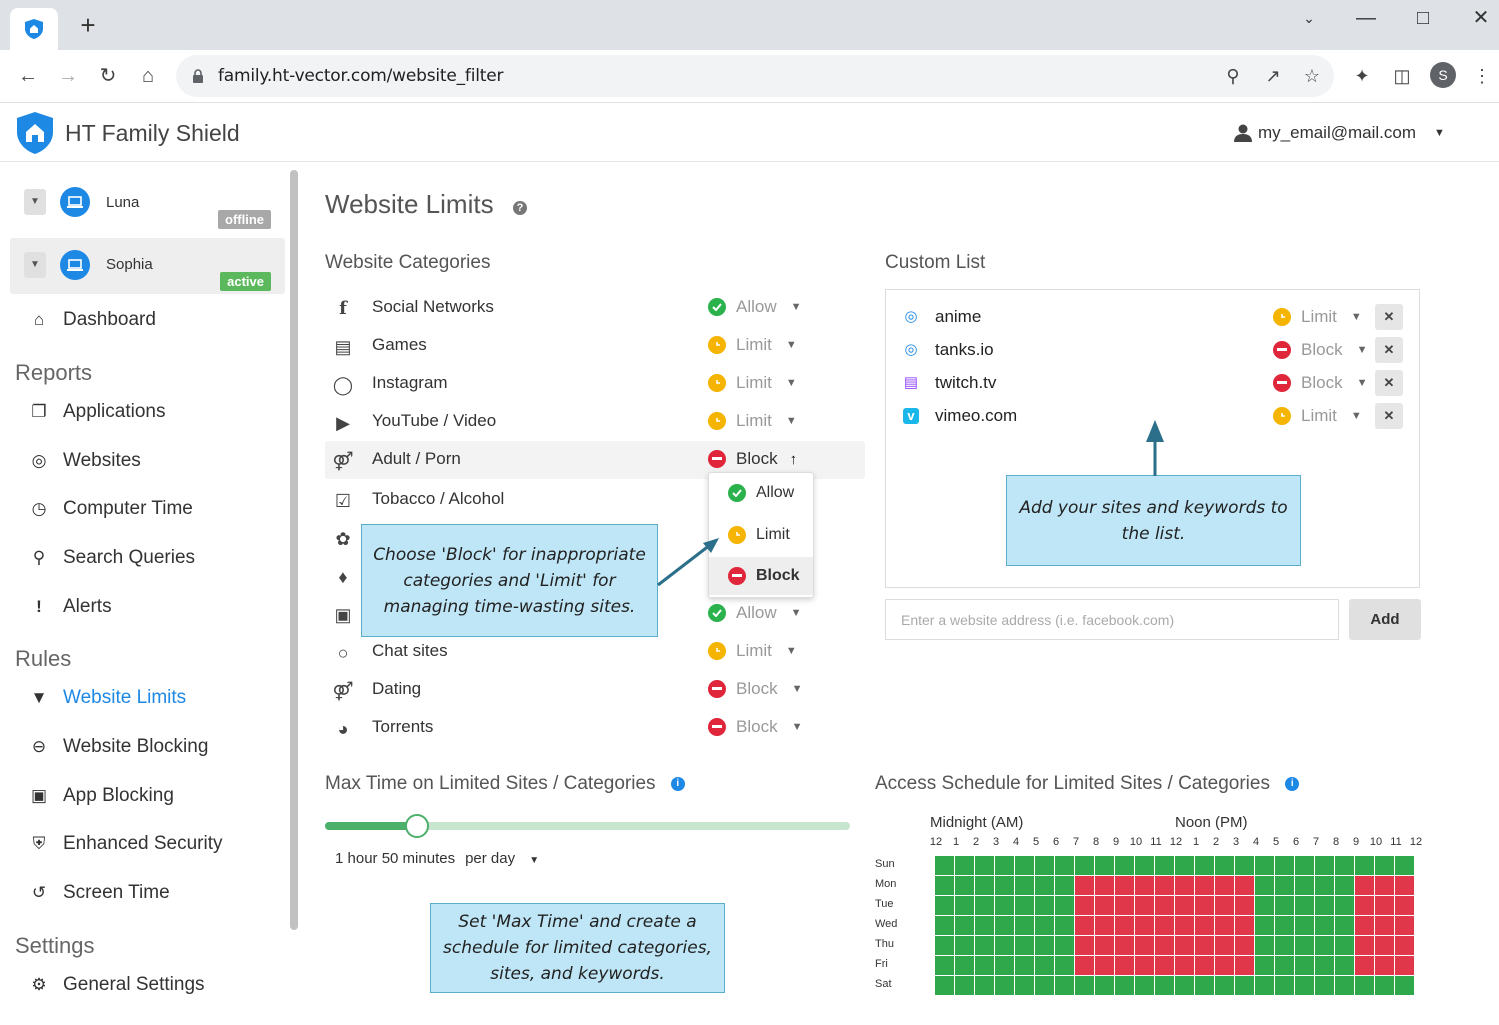 Image resolution: width=1499 pixels, height=1025 pixels. I want to click on custom-status-select: Limit ▼, so click(1317, 317).